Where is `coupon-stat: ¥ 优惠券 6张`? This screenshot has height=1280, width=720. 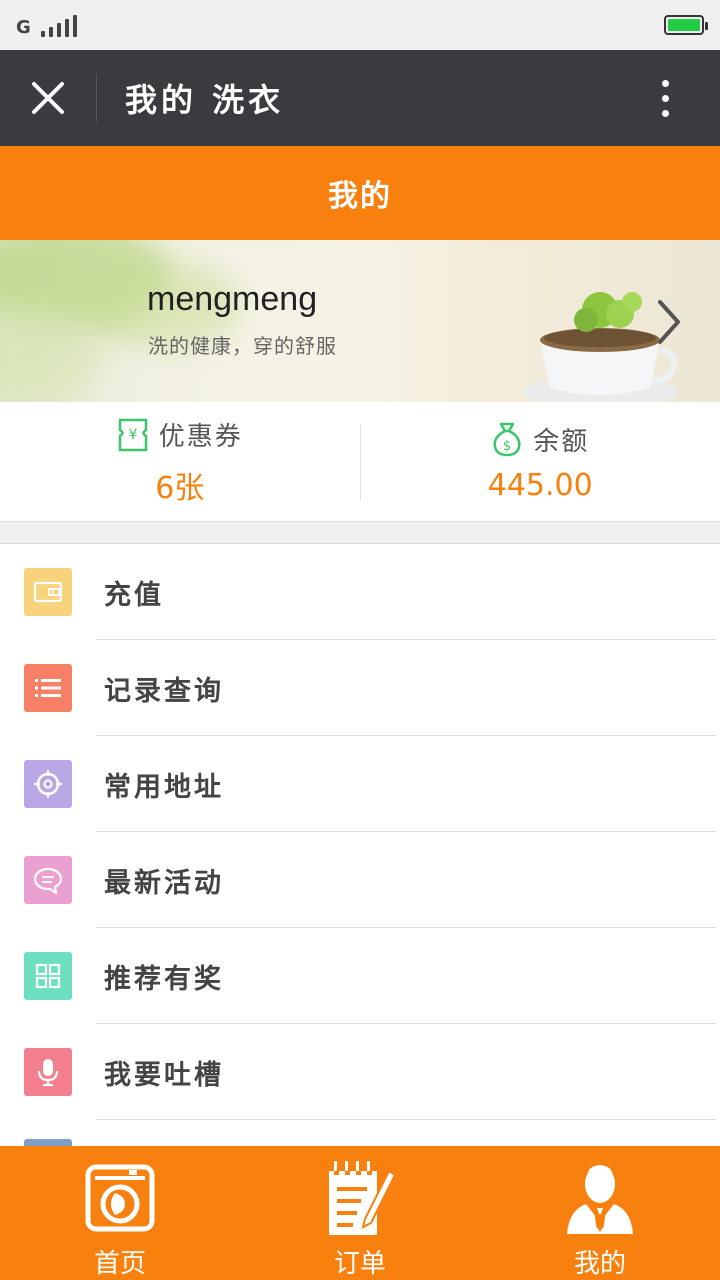
coupon-stat: ¥ 优惠券 6张 is located at coordinates (180, 461).